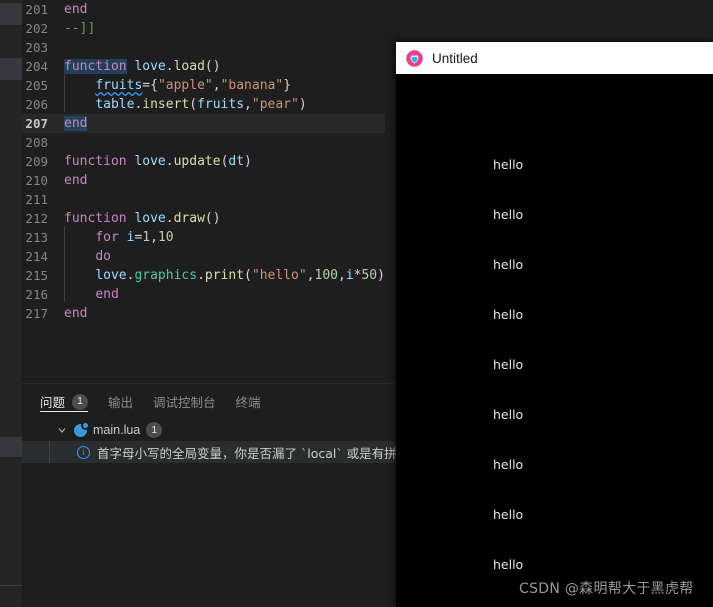 The height and width of the screenshot is (607, 713). I want to click on panel-tab-3: 终端, so click(248, 401).